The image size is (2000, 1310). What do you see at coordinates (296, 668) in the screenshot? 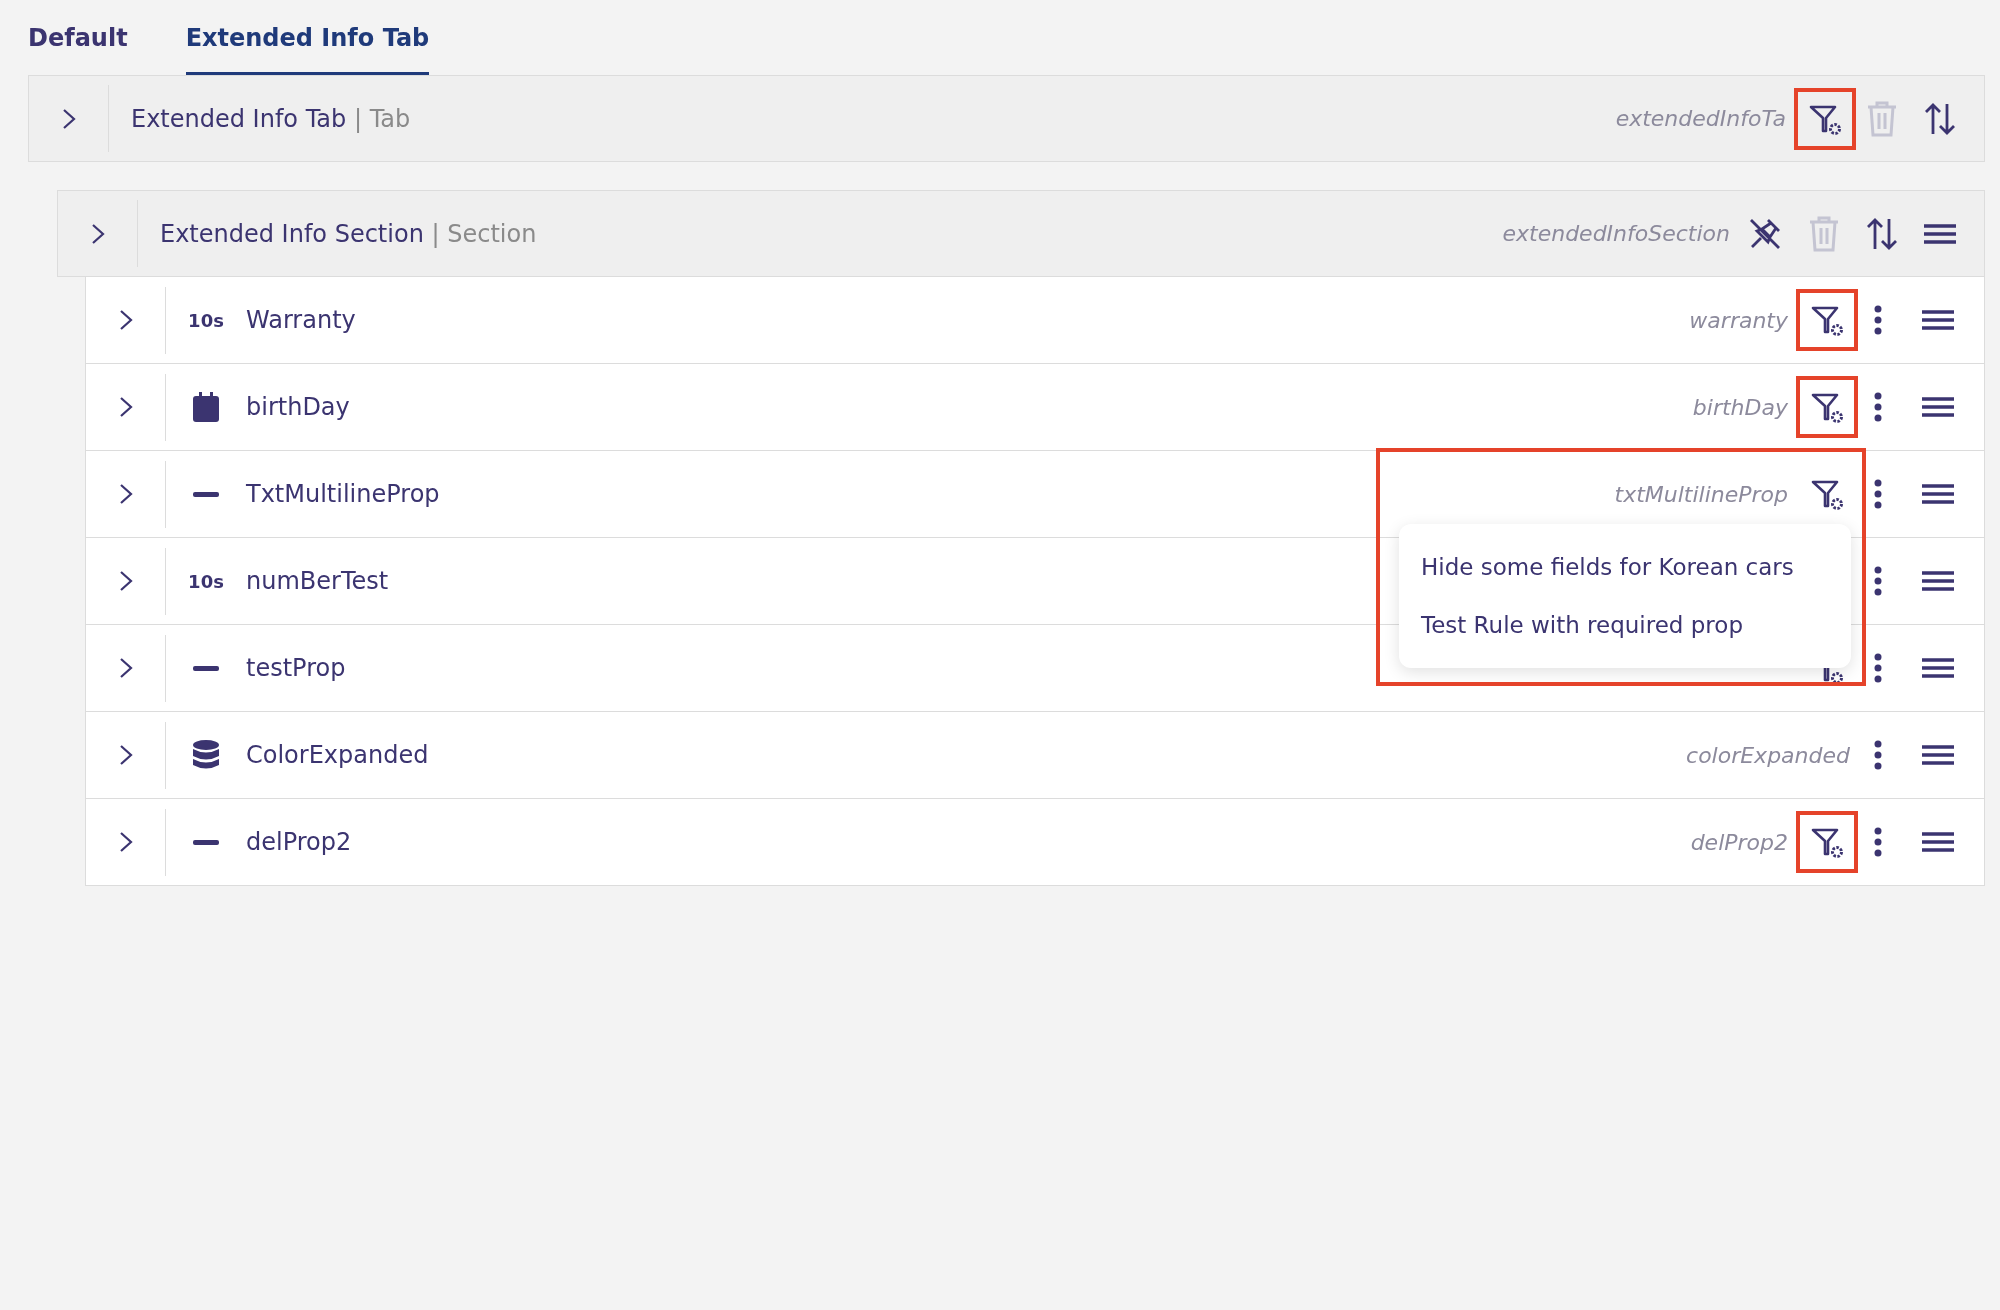
I see `property-name: testProp` at bounding box center [296, 668].